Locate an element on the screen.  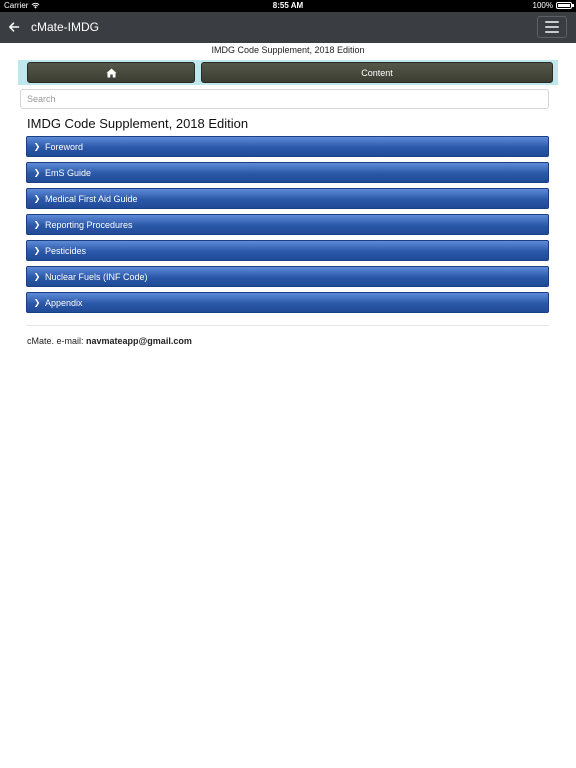
section-label: EmS Guide is located at coordinates (68, 172).